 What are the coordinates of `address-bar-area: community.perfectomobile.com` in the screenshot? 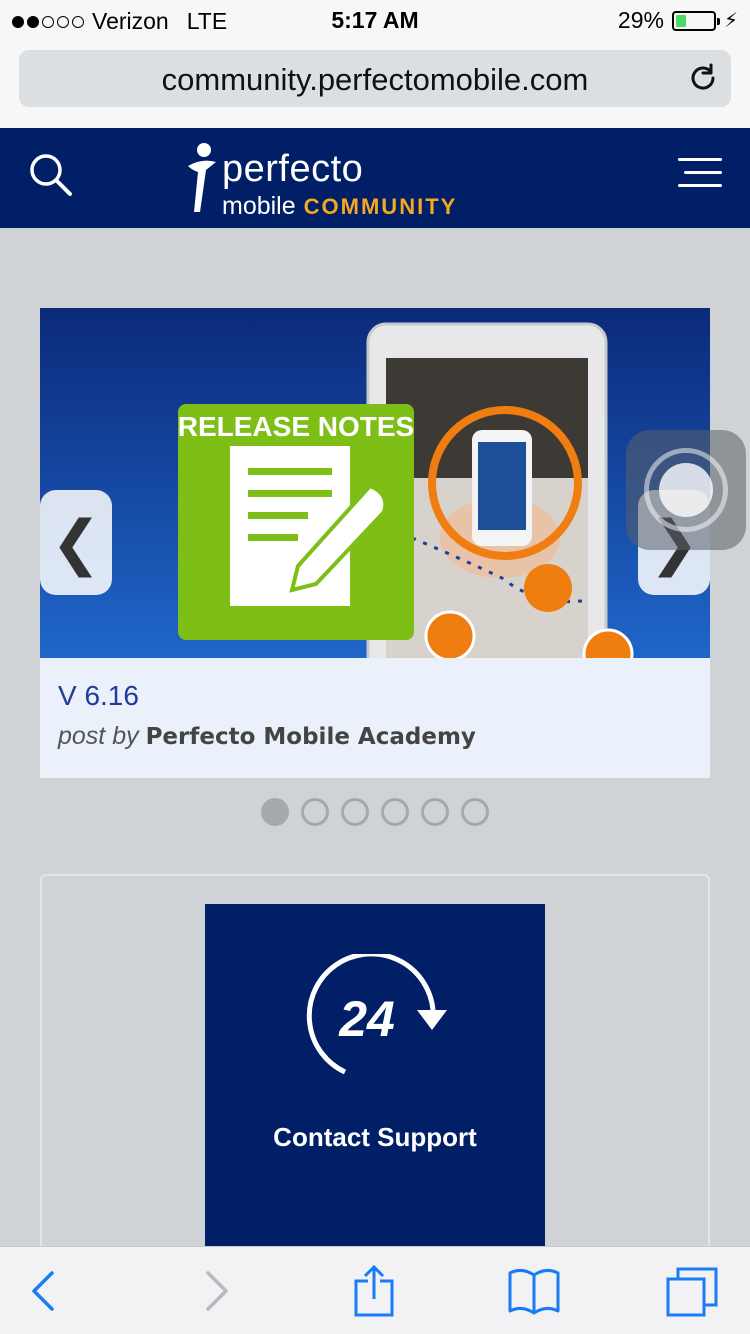 It's located at (375, 84).